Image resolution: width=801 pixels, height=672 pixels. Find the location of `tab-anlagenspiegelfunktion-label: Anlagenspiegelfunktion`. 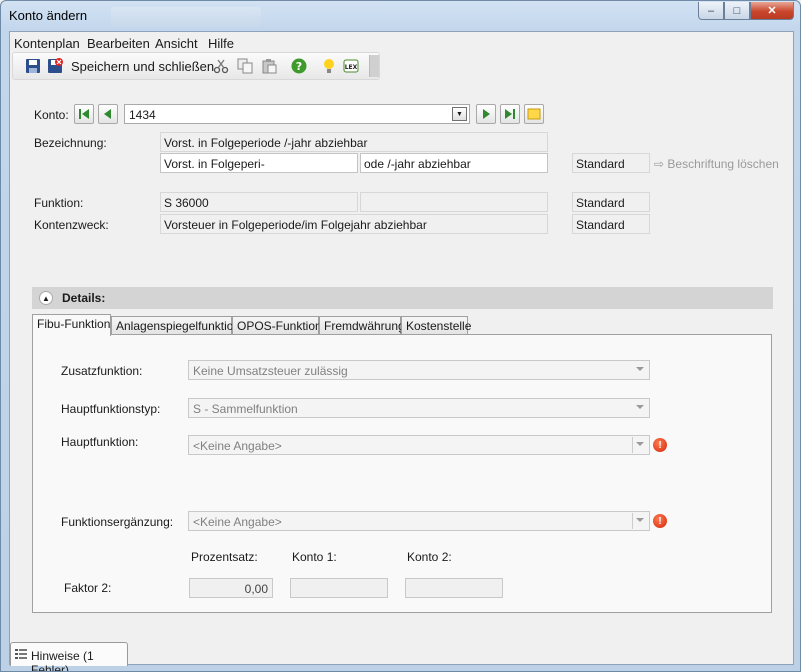

tab-anlagenspiegelfunktion-label: Anlagenspiegelfunktion is located at coordinates (178, 326).